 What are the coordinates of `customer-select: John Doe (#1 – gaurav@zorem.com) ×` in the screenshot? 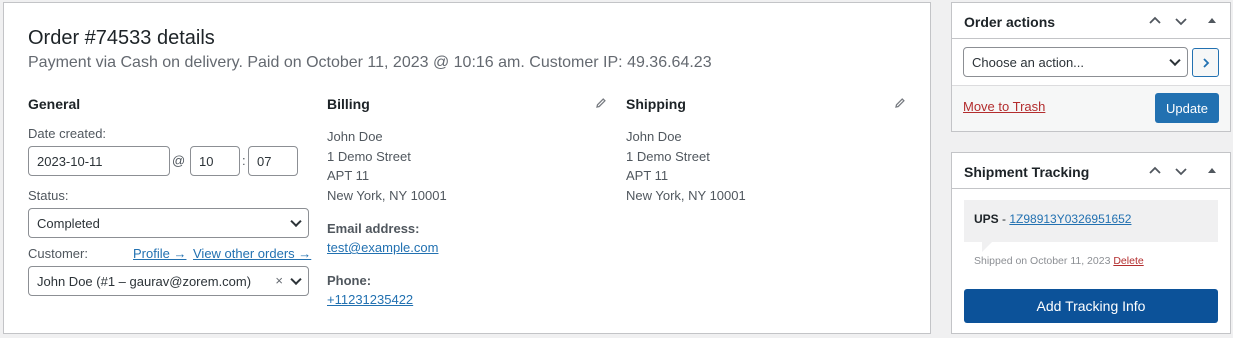 It's located at (168, 281).